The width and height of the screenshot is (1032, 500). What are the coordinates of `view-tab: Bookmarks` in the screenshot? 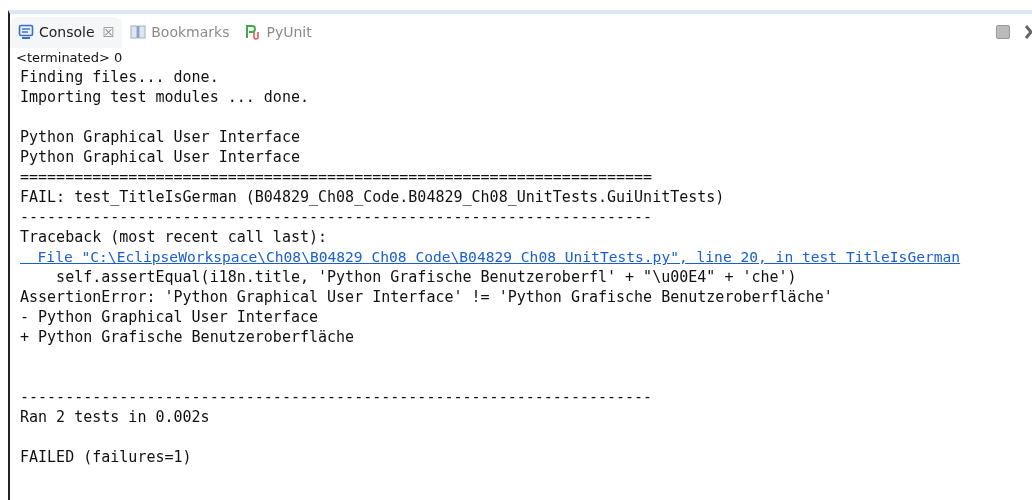 It's located at (180, 32).